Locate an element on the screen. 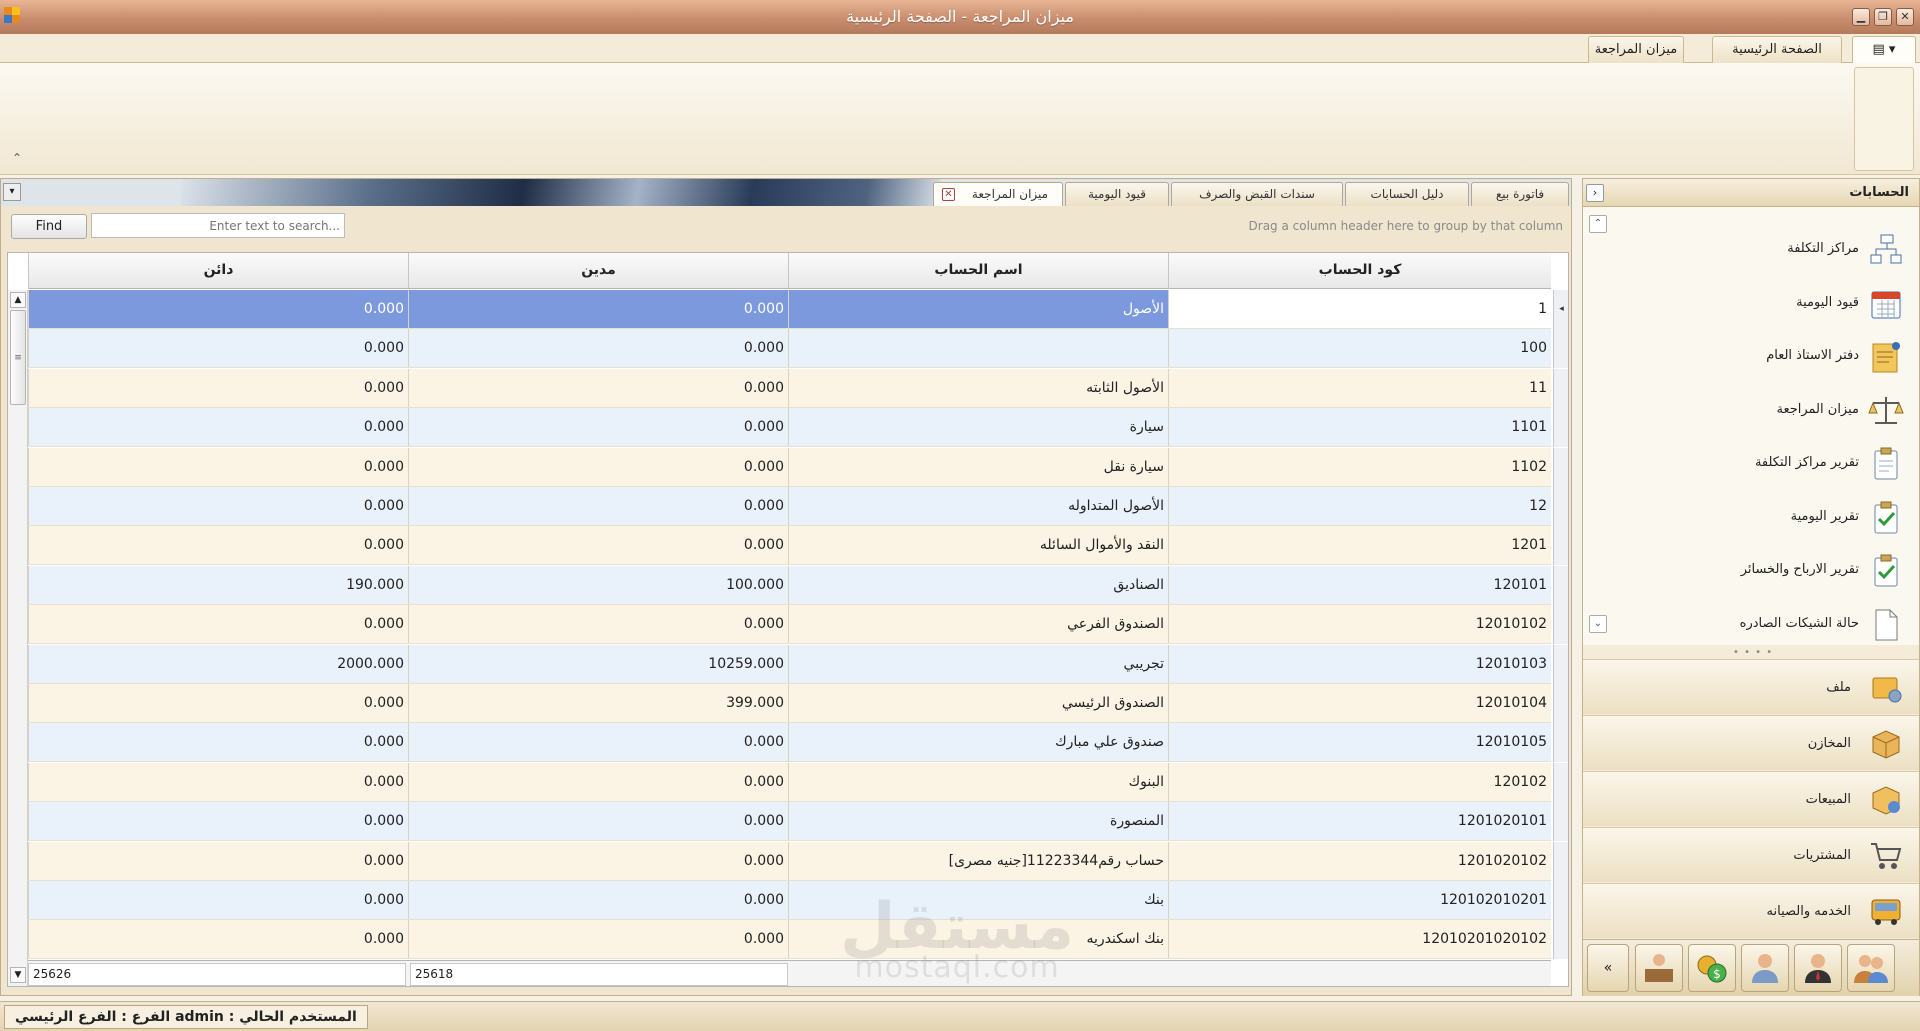  scroll-up-icon: ▲ is located at coordinates (18, 300).